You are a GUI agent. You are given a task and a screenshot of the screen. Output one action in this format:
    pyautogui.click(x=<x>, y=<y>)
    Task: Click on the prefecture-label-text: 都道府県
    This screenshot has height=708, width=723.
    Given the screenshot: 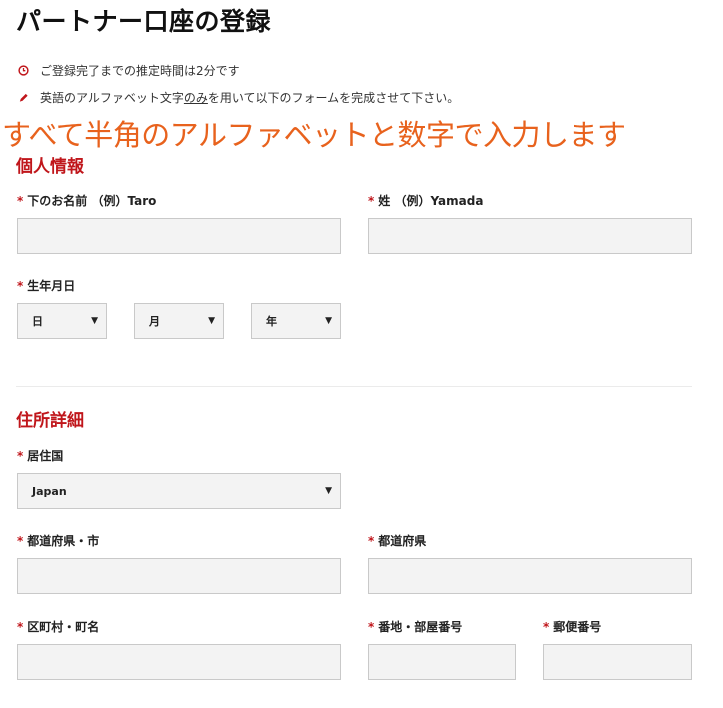 What is the action you would take?
    pyautogui.click(x=402, y=541)
    